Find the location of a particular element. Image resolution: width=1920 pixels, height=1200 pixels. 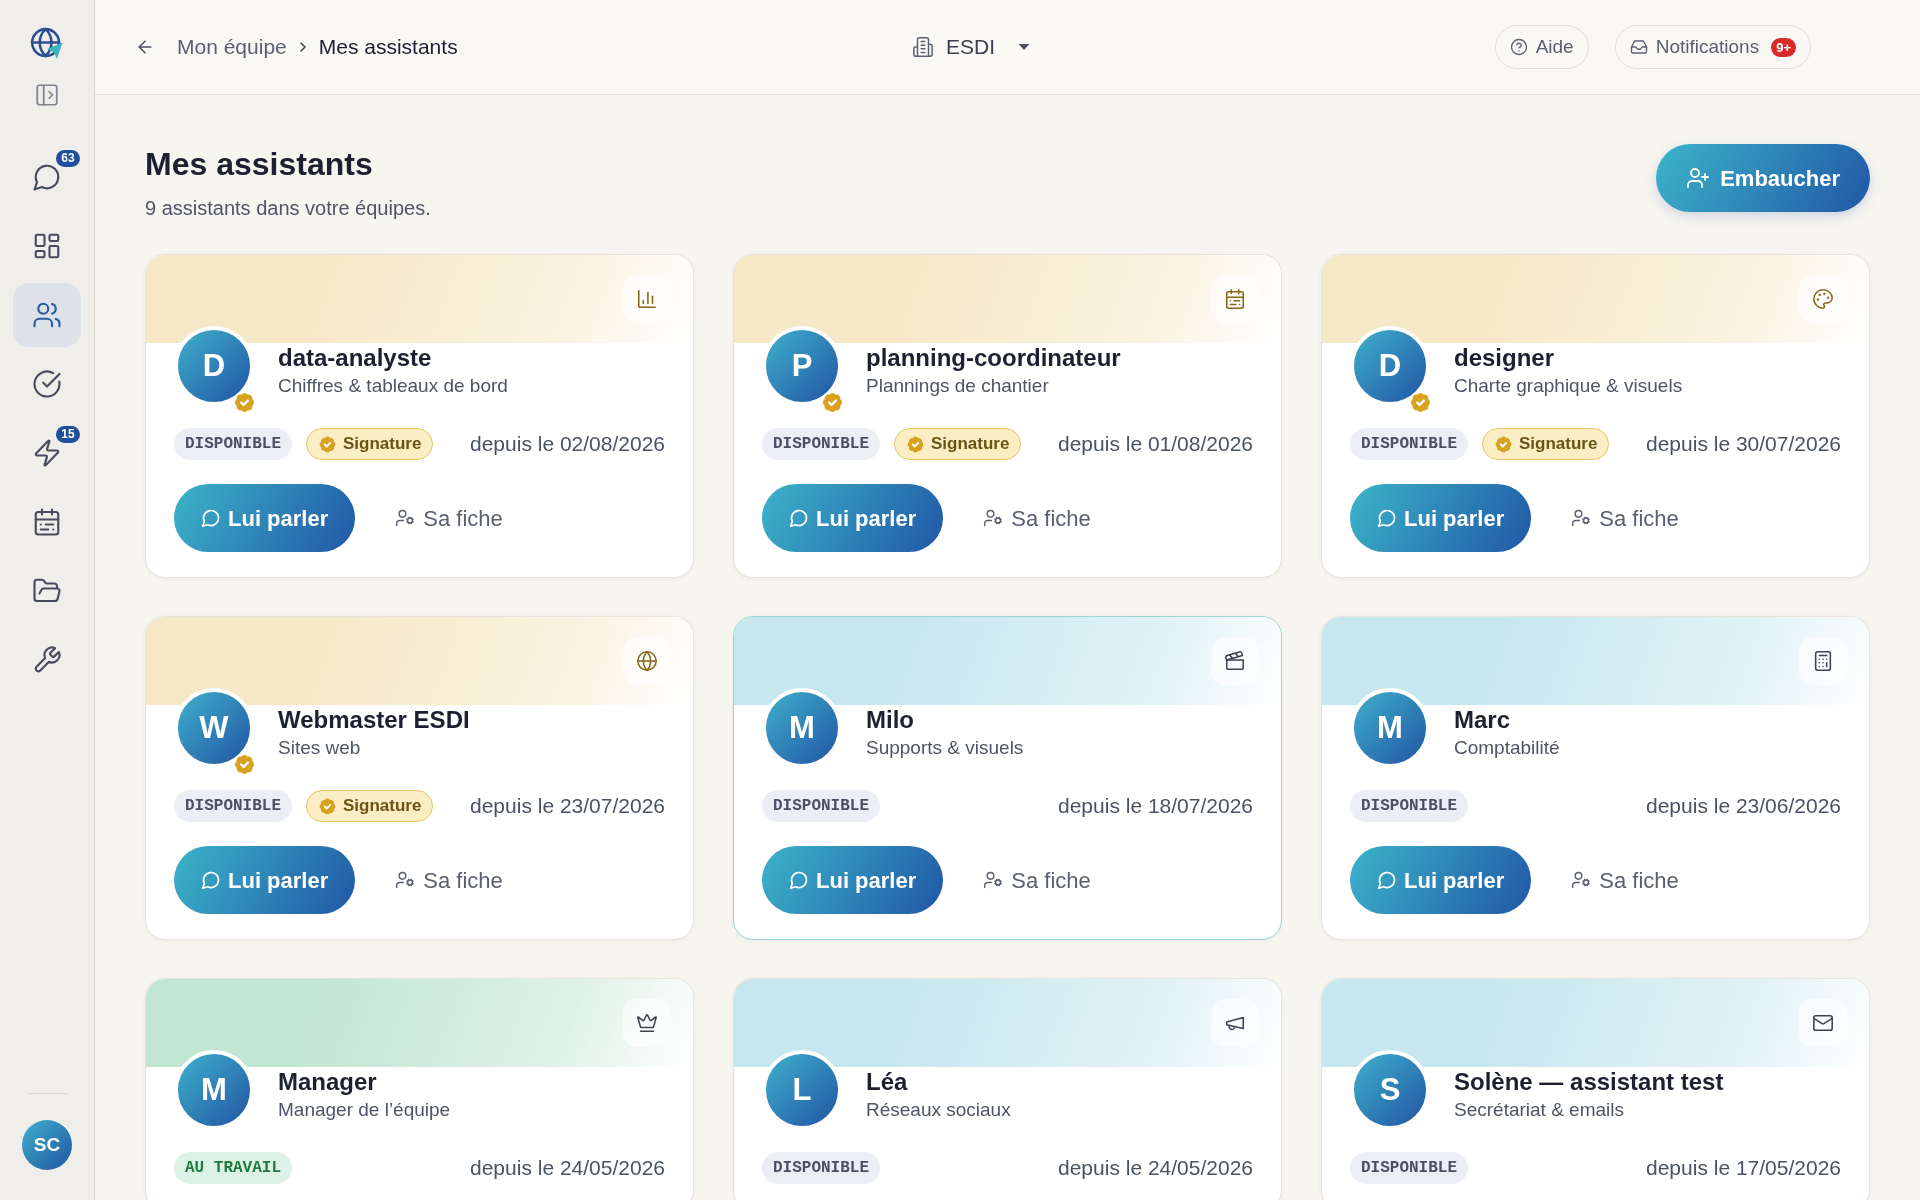

assistant-role: Réseaux sociaux is located at coordinates (938, 1110).